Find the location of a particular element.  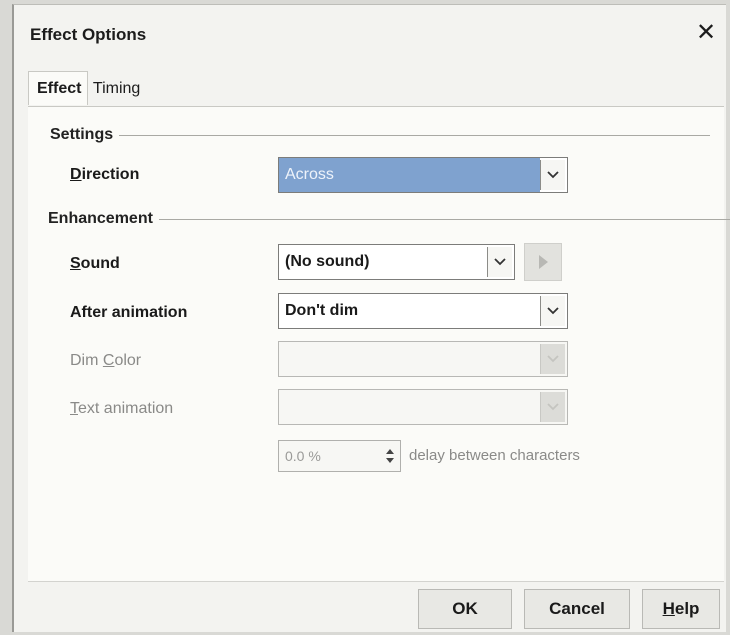

spin-arrows is located at coordinates (390, 456).